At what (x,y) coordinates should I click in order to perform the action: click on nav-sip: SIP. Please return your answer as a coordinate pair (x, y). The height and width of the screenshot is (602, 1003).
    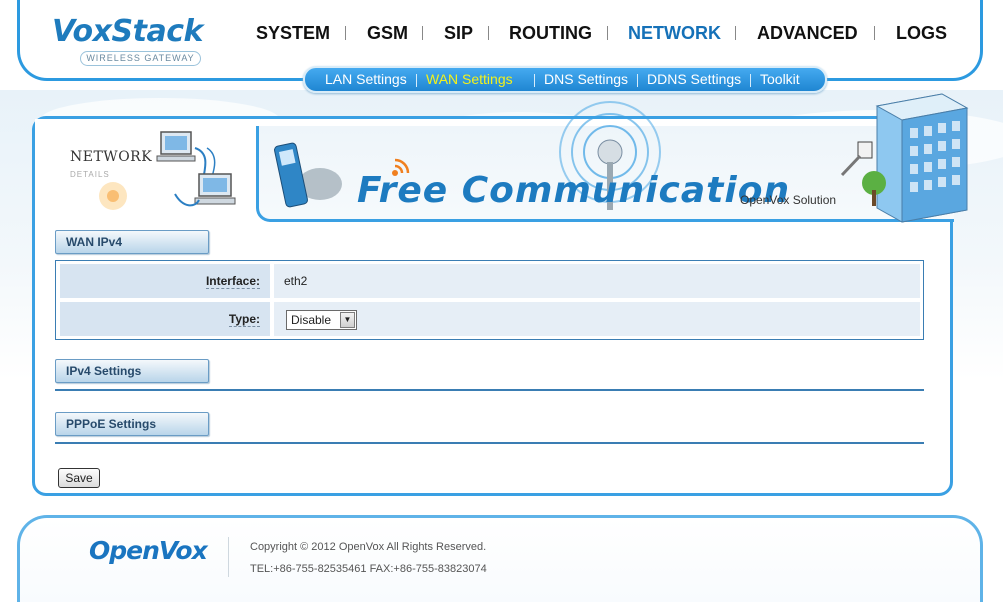
    Looking at the image, I should click on (458, 33).